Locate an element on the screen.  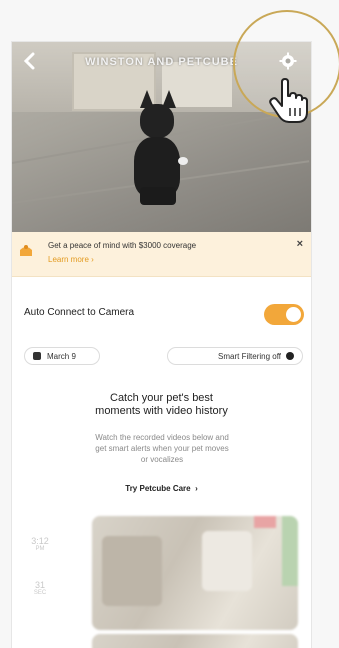
video-duration-value: 31 is located at coordinates (39, 585).